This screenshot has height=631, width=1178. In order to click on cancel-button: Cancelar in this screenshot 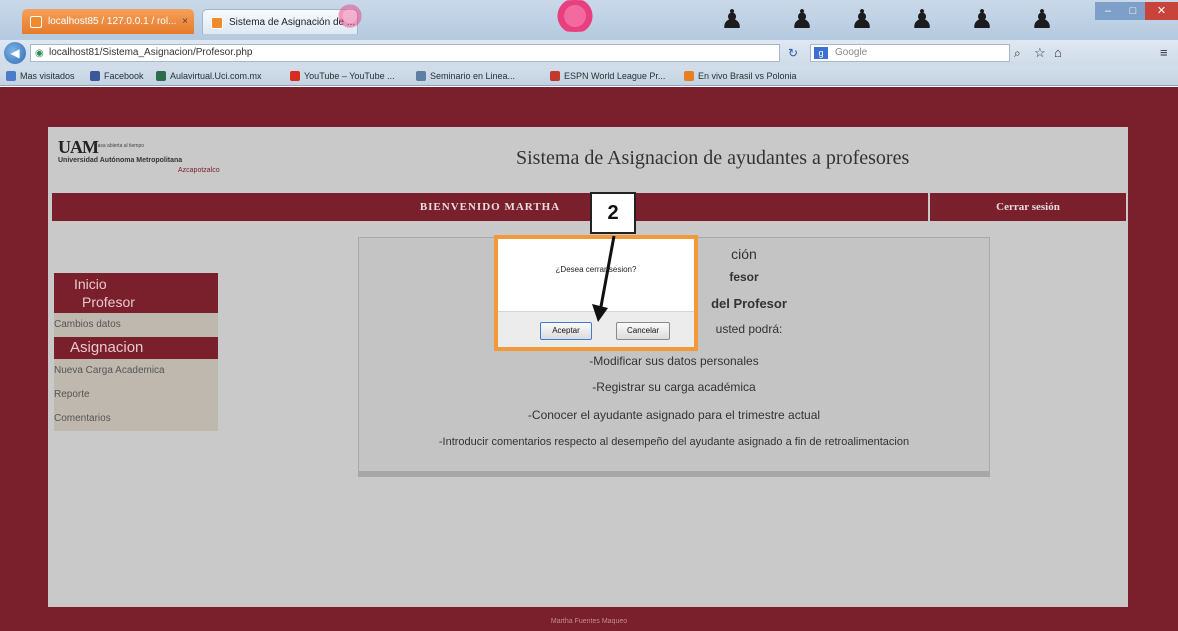, I will do `click(643, 331)`.